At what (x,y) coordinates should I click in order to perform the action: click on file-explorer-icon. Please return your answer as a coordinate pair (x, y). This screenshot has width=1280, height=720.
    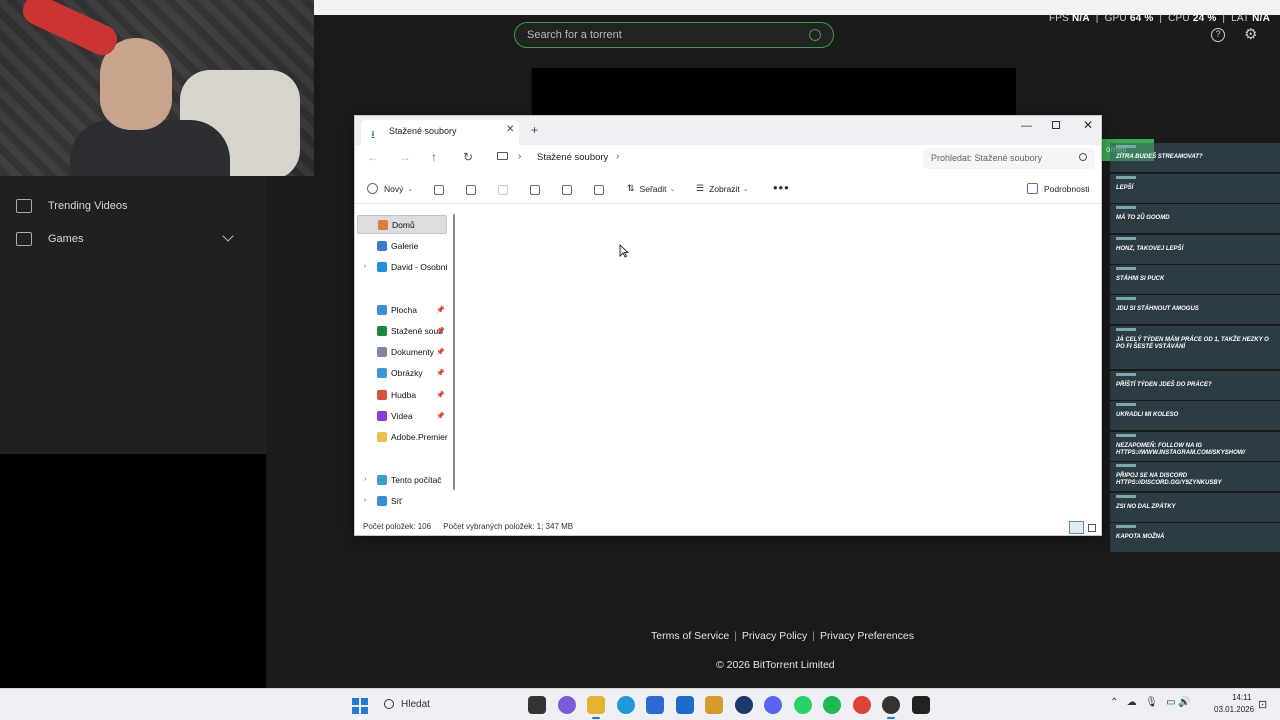
    Looking at the image, I should click on (537, 705).